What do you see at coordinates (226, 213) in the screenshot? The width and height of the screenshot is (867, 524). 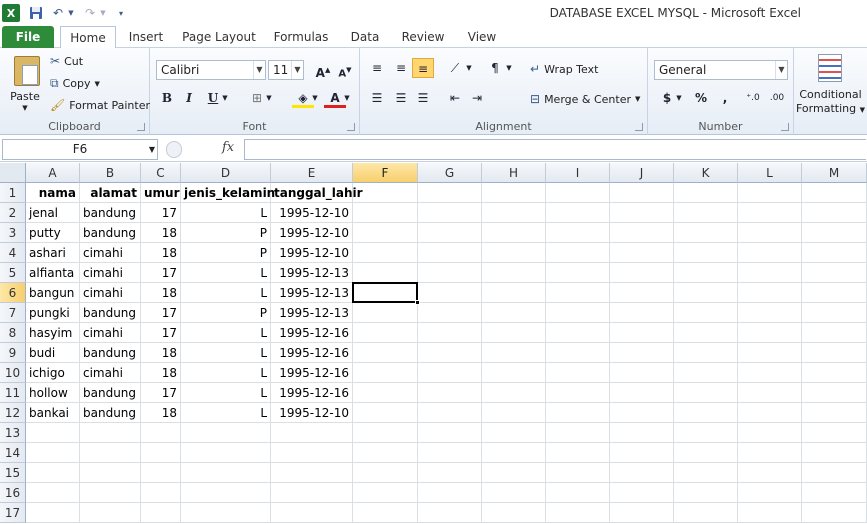 I see `cell-d2: L` at bounding box center [226, 213].